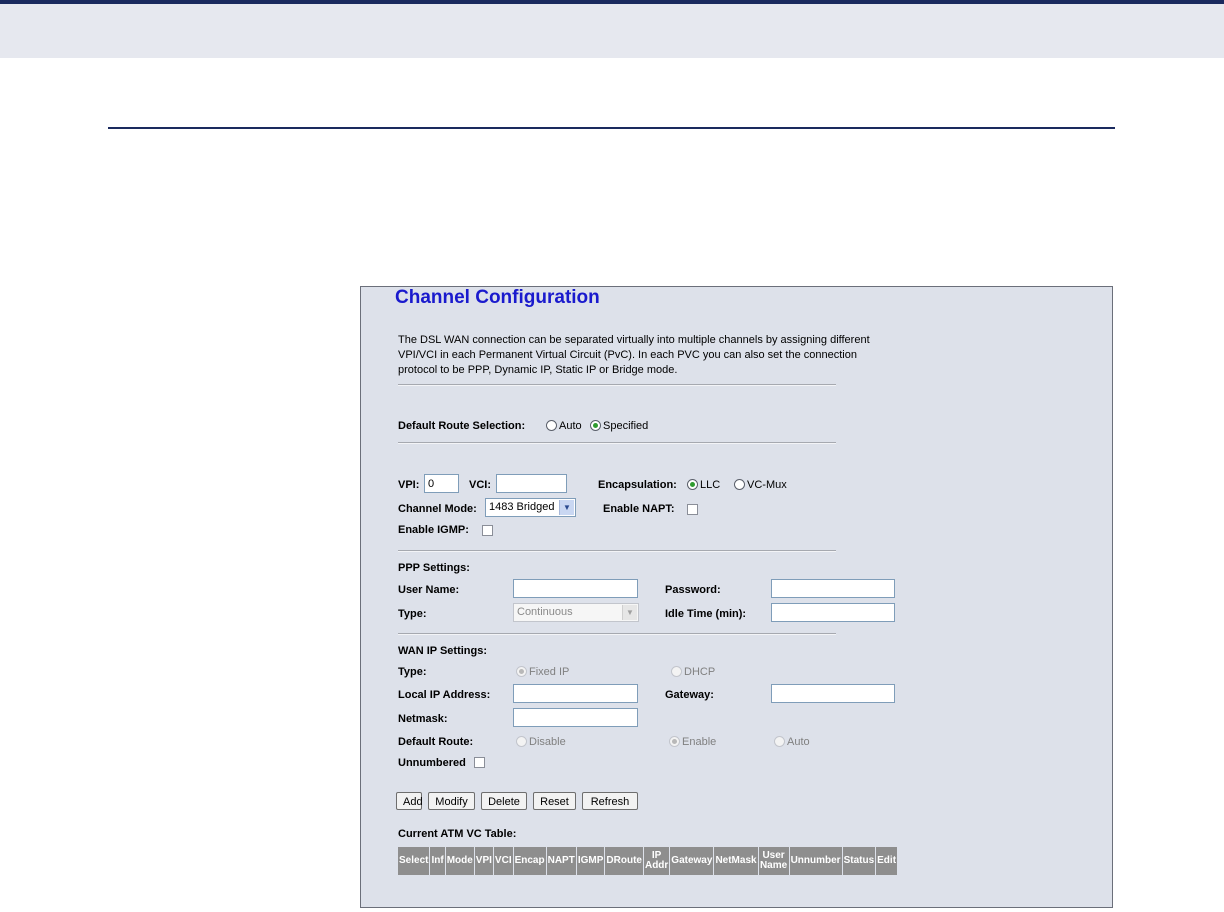 This screenshot has height=912, width=1224. I want to click on delete-button: Delete, so click(504, 801).